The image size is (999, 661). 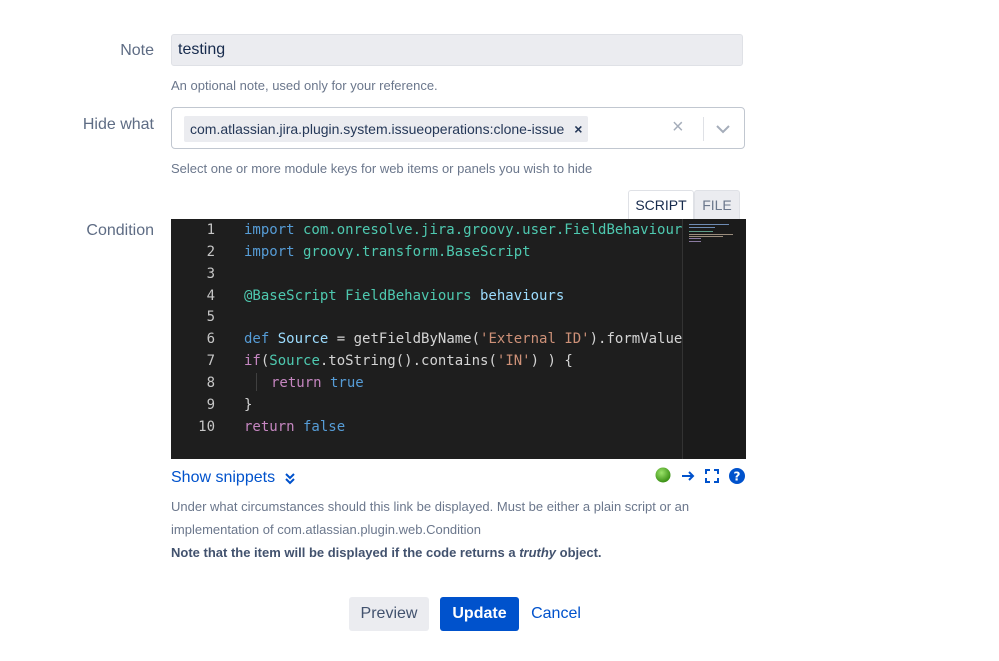 I want to click on double-chevron-down-icon, so click(x=290, y=479).